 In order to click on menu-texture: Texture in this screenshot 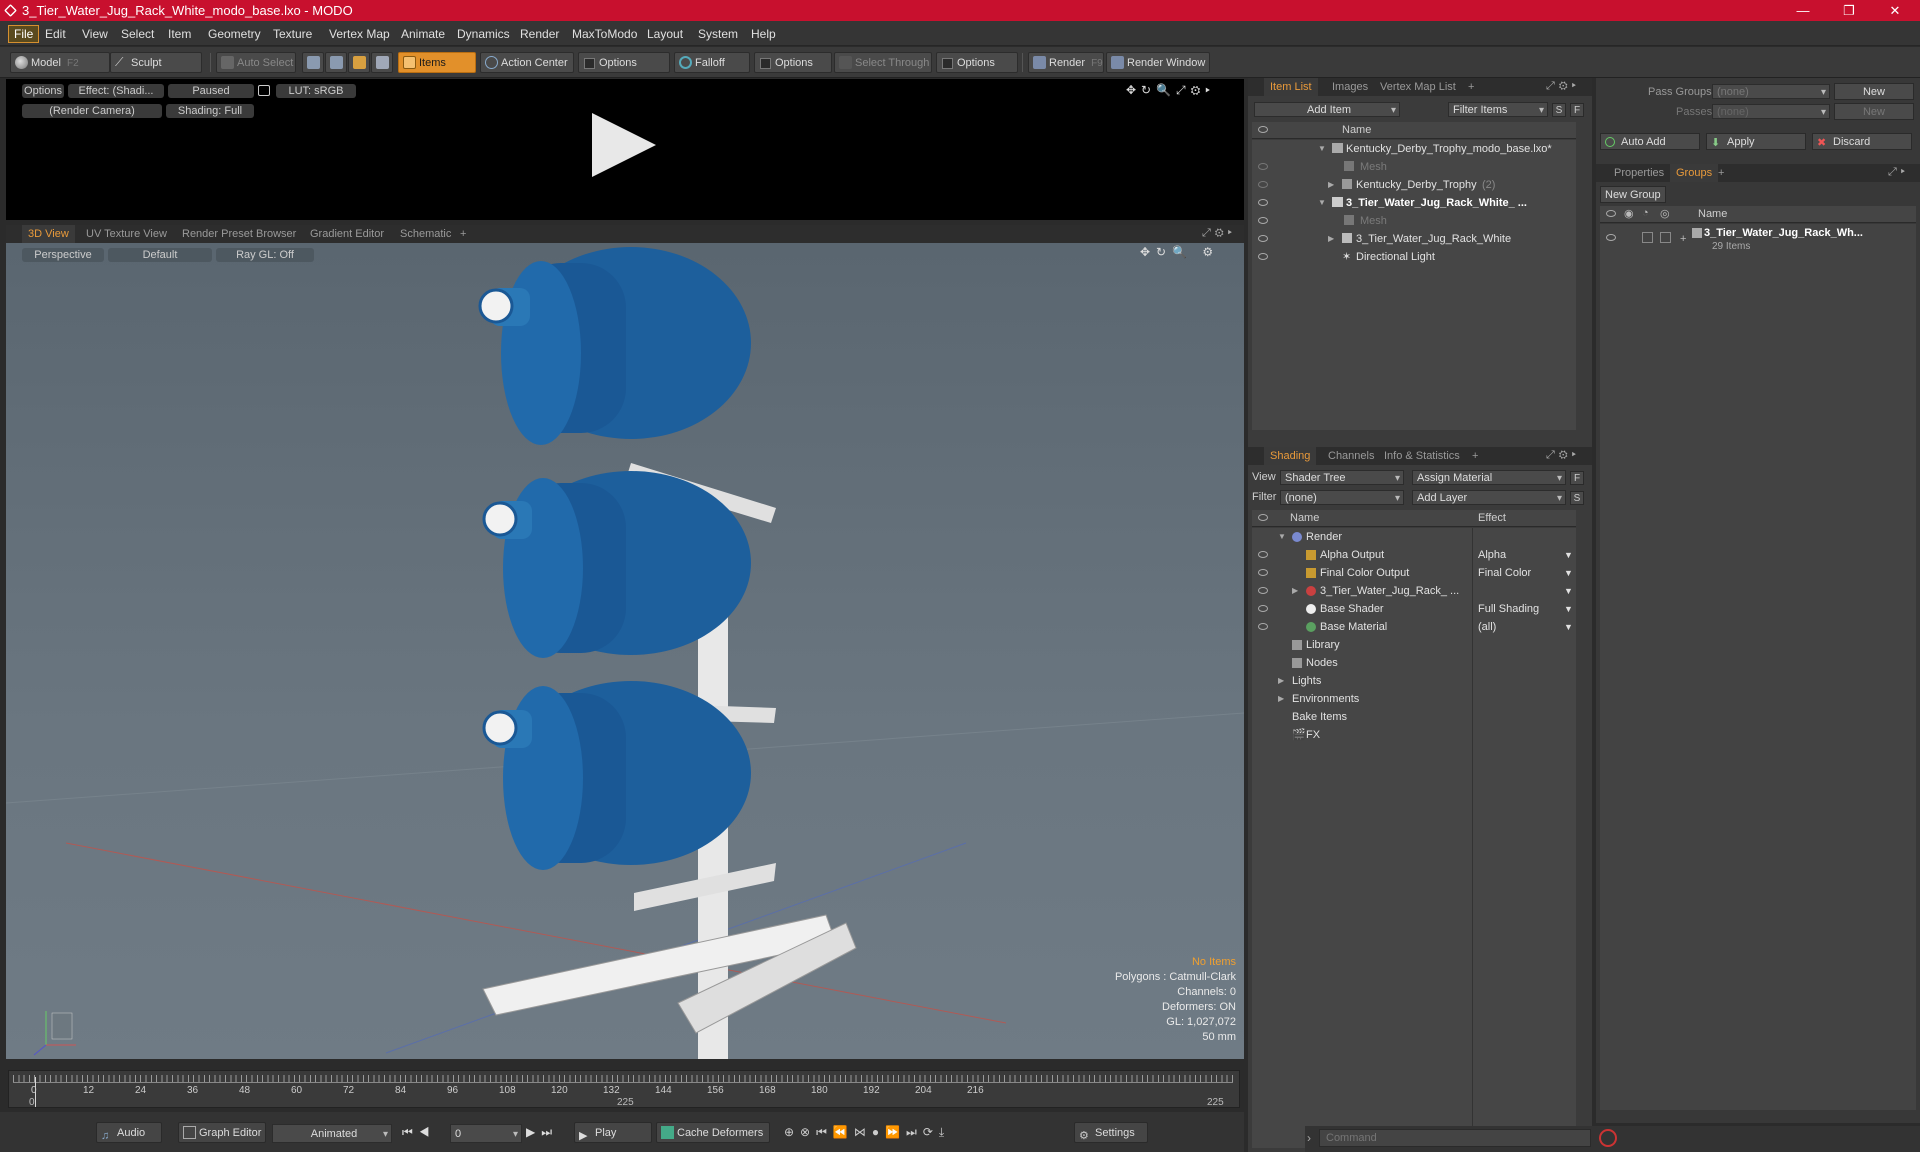, I will do `click(292, 34)`.